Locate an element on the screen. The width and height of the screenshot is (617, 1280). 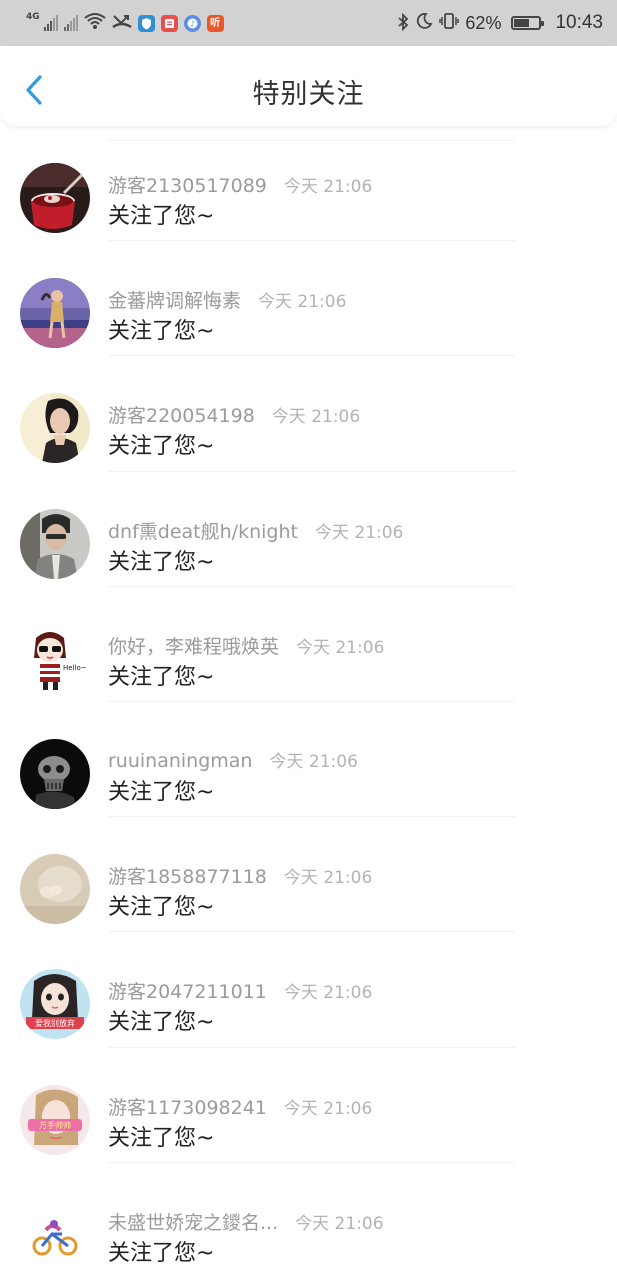
avatar: 万手帅帅 is located at coordinates (55, 1119).